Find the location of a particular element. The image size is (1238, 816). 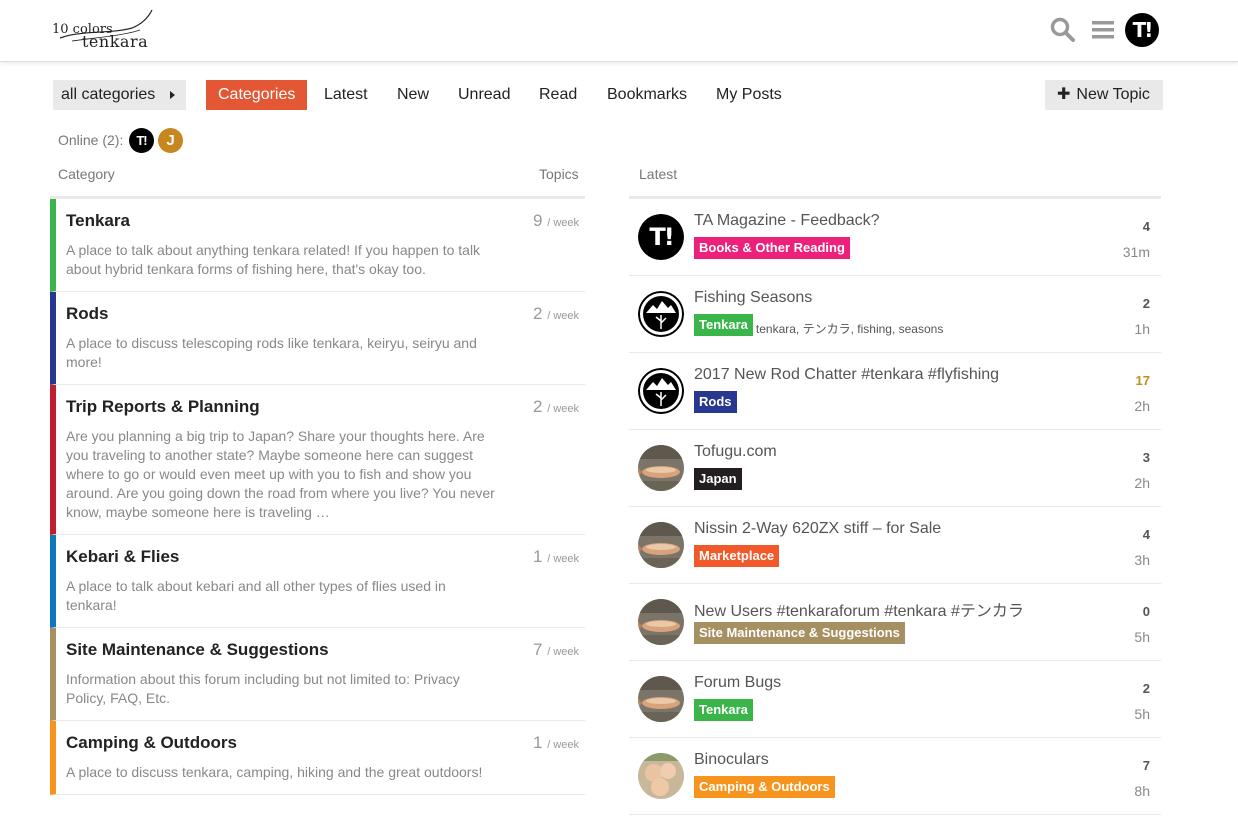

category-badge: Rods is located at coordinates (715, 402).